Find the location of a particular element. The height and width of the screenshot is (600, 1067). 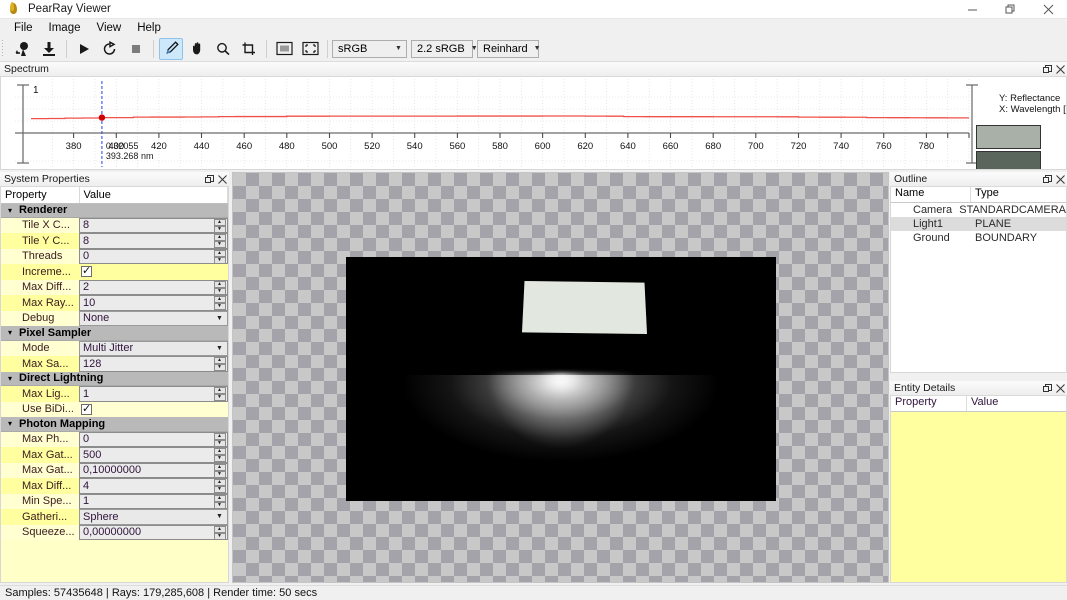

menu-view: View is located at coordinates (109, 28).